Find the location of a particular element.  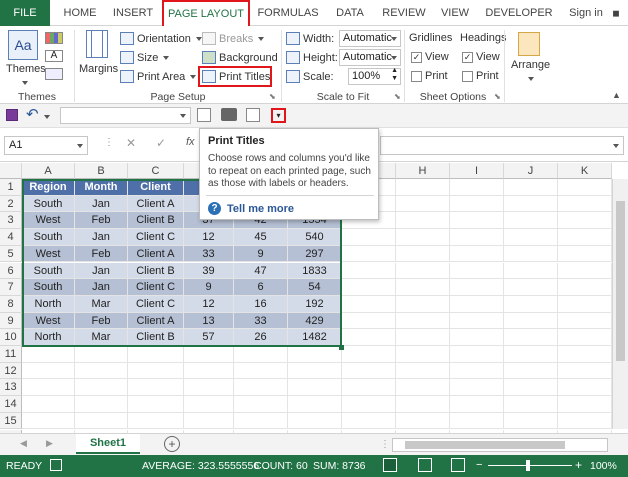

table-cell: 1833 is located at coordinates (315, 271).